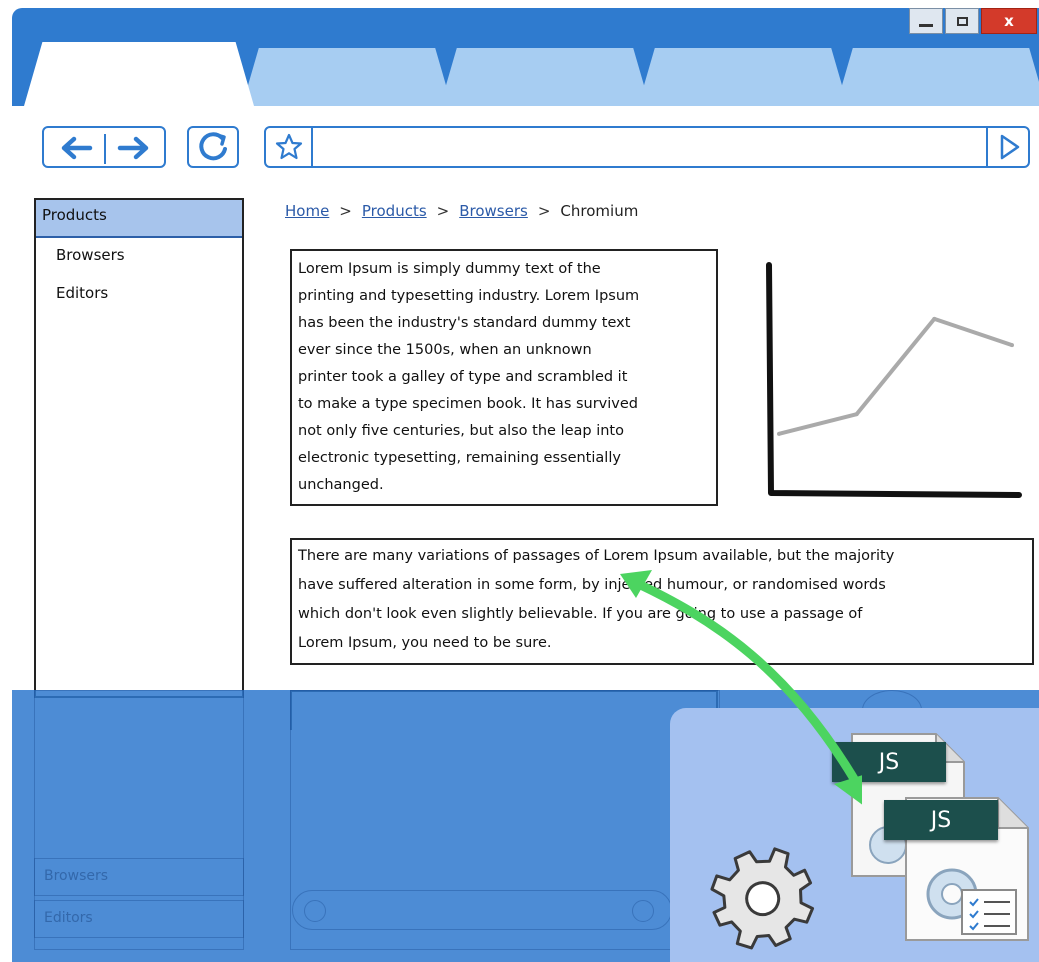 The height and width of the screenshot is (962, 1039). What do you see at coordinates (889, 762) in the screenshot?
I see `js-badge-back: JS` at bounding box center [889, 762].